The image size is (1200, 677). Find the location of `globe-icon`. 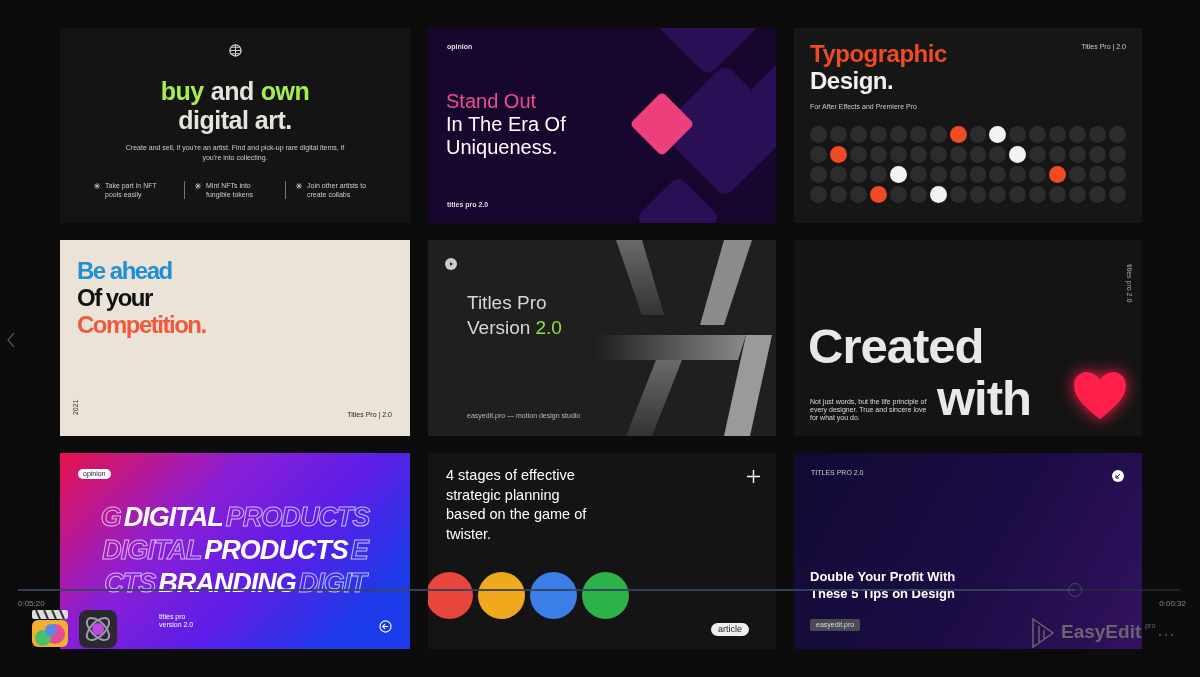

globe-icon is located at coordinates (235, 50).